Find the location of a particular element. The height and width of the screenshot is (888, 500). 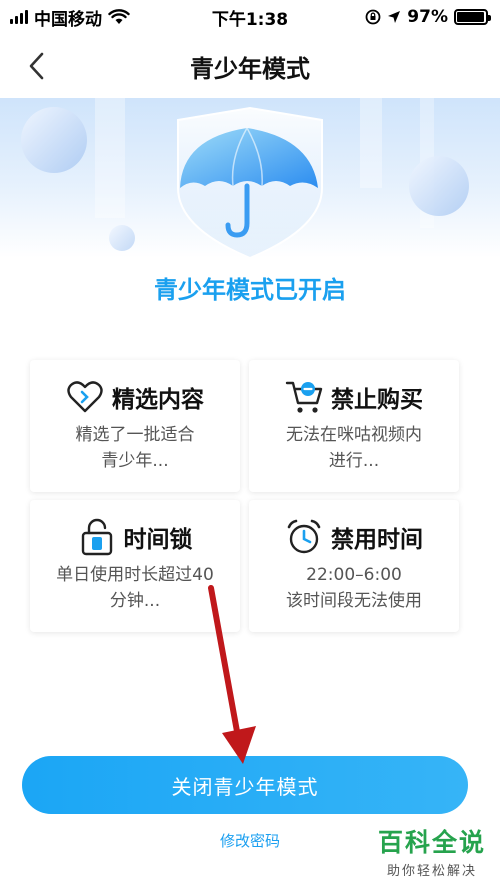

heart-icon is located at coordinates (85, 397).